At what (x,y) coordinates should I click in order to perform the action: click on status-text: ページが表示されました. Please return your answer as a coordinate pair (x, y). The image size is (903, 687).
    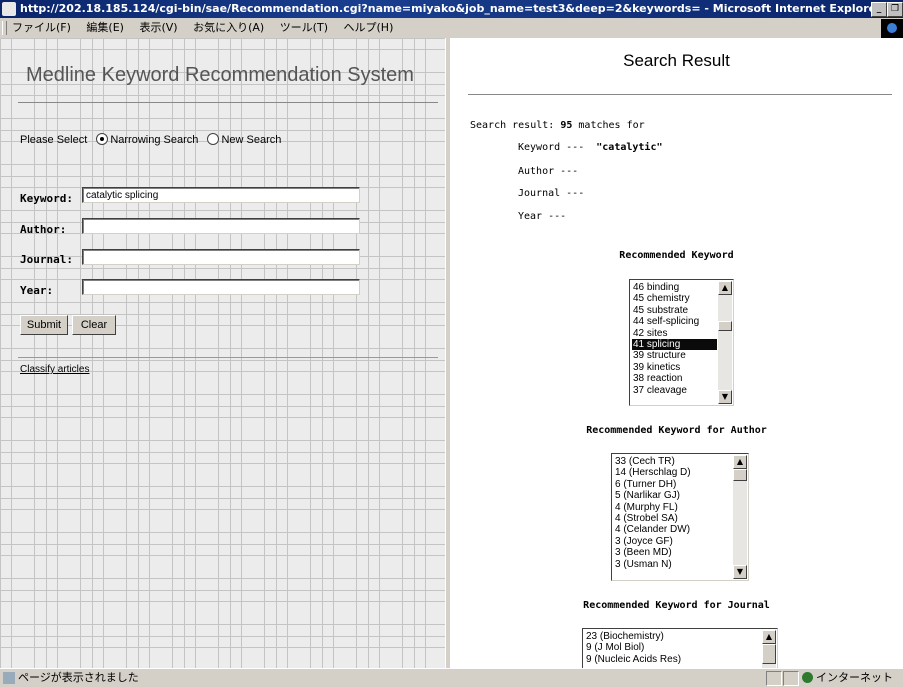
    Looking at the image, I should click on (78, 677).